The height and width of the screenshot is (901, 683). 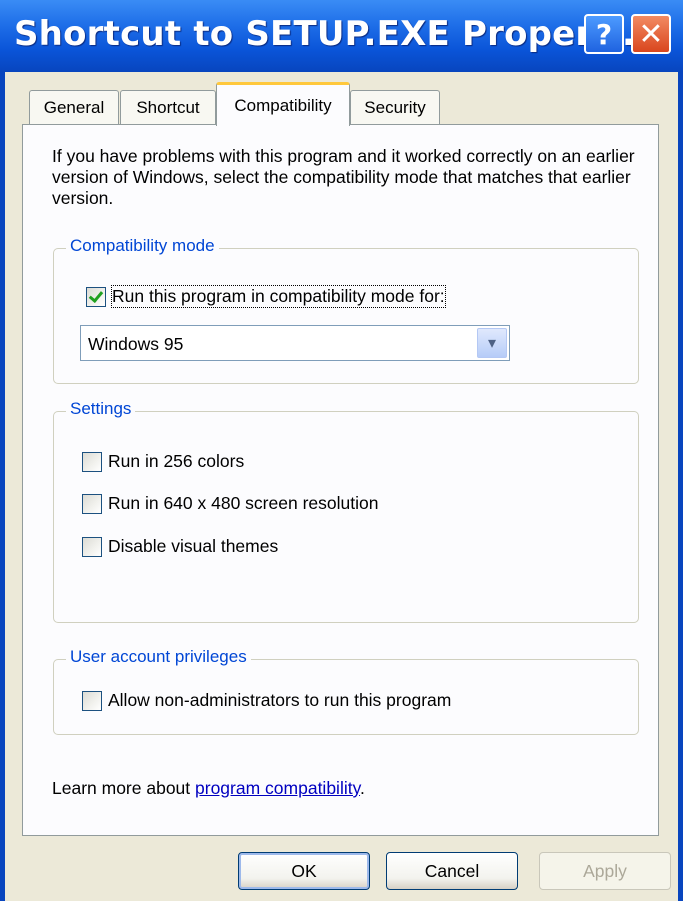 I want to click on setting-256-colors-label: Run in 256 colors, so click(x=176, y=461).